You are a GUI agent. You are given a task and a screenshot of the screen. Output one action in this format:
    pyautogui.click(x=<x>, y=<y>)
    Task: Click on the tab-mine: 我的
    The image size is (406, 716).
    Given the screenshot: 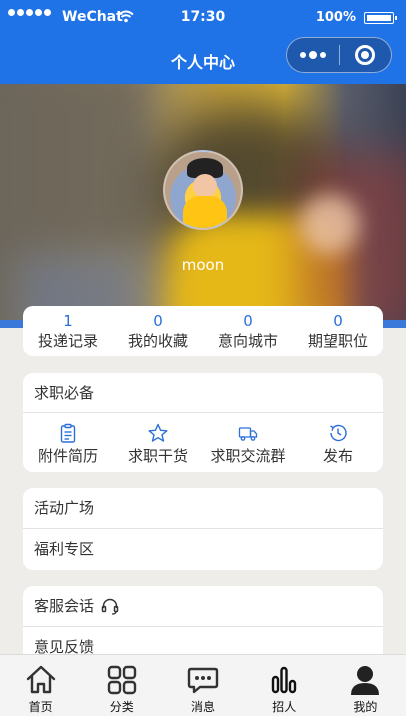 What is the action you would take?
    pyautogui.click(x=365, y=685)
    